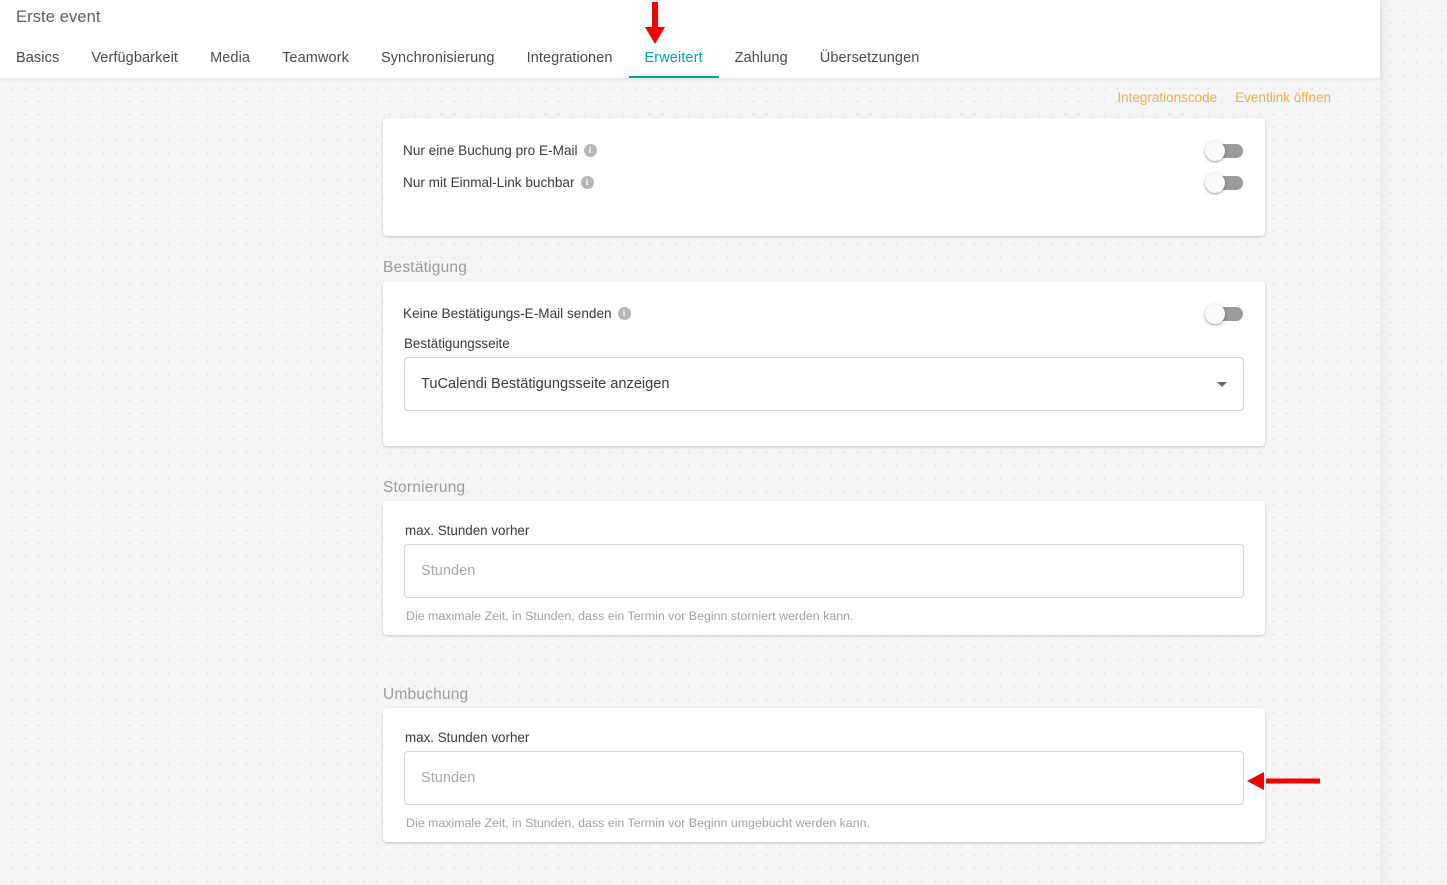 This screenshot has width=1447, height=885. What do you see at coordinates (824, 571) in the screenshot?
I see `cancellation-hours-input` at bounding box center [824, 571].